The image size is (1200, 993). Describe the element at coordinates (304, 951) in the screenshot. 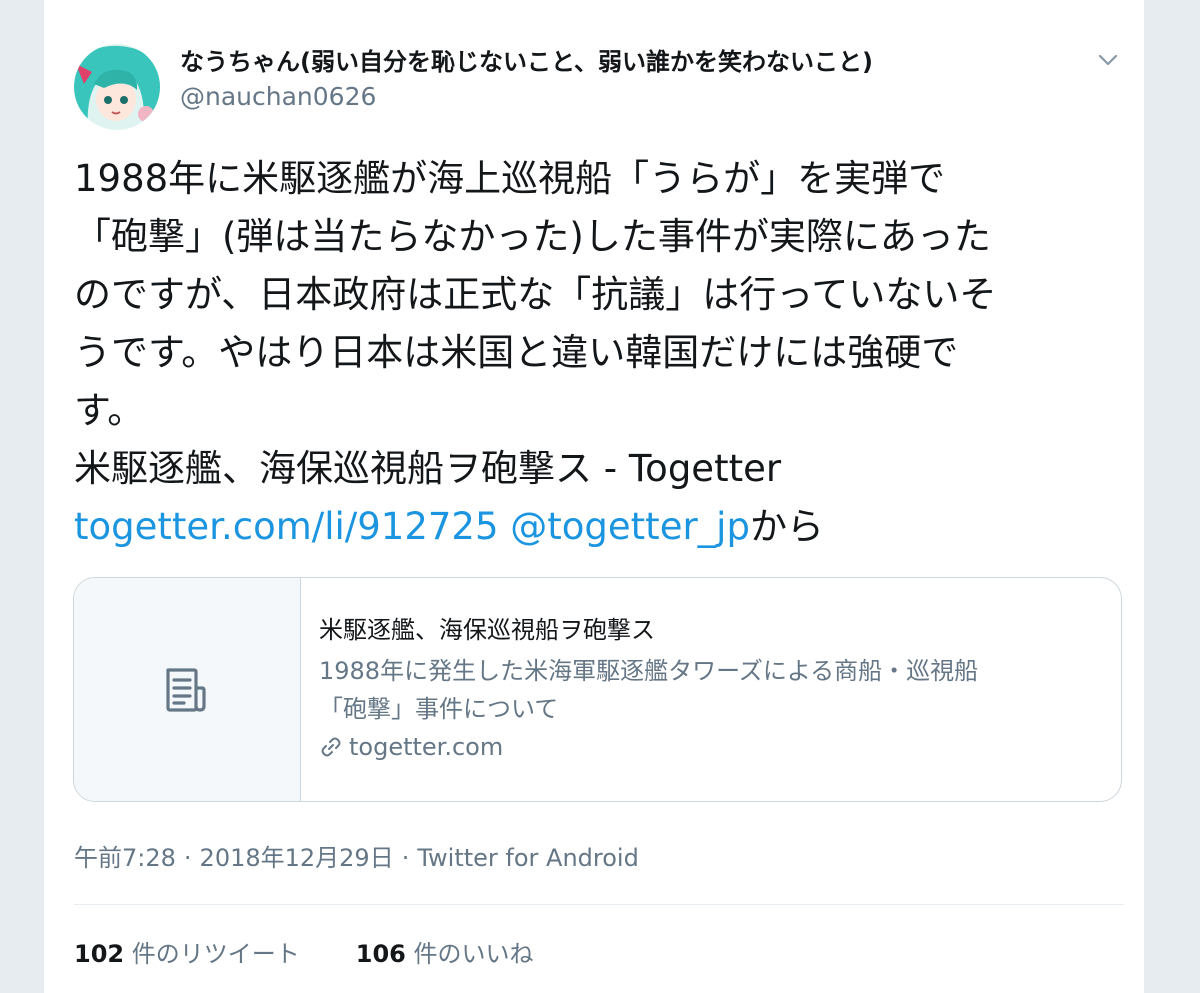

I see `tweet-stats: 102 件のリツイート 106 件のいいね` at that location.